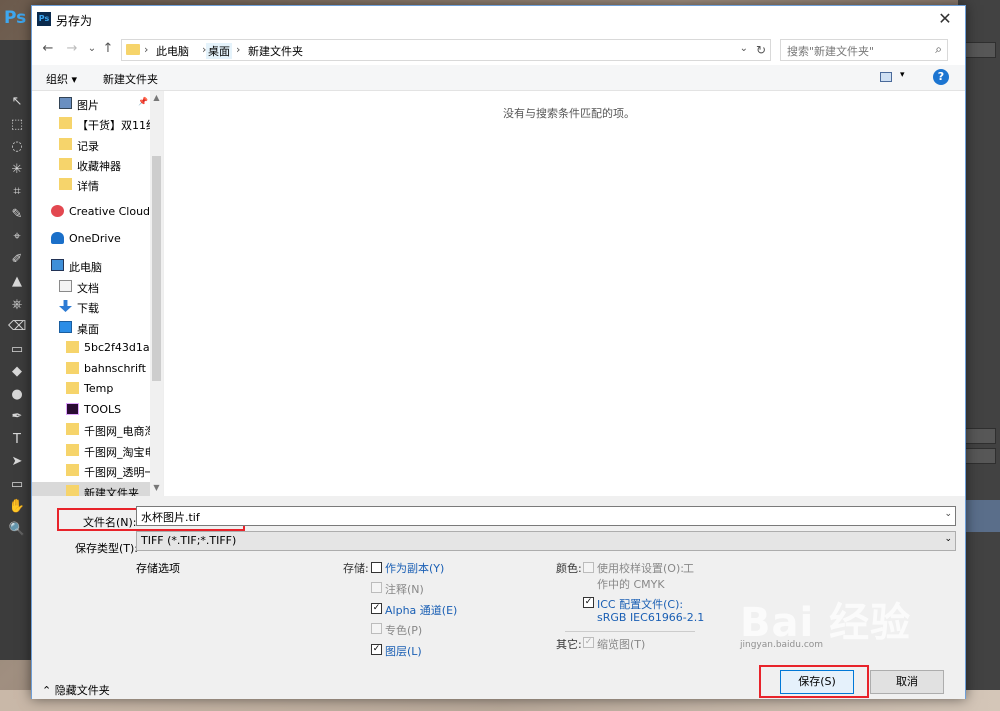 The height and width of the screenshot is (711, 1000). I want to click on icc-profile-checkbox: ✓, so click(588, 602).